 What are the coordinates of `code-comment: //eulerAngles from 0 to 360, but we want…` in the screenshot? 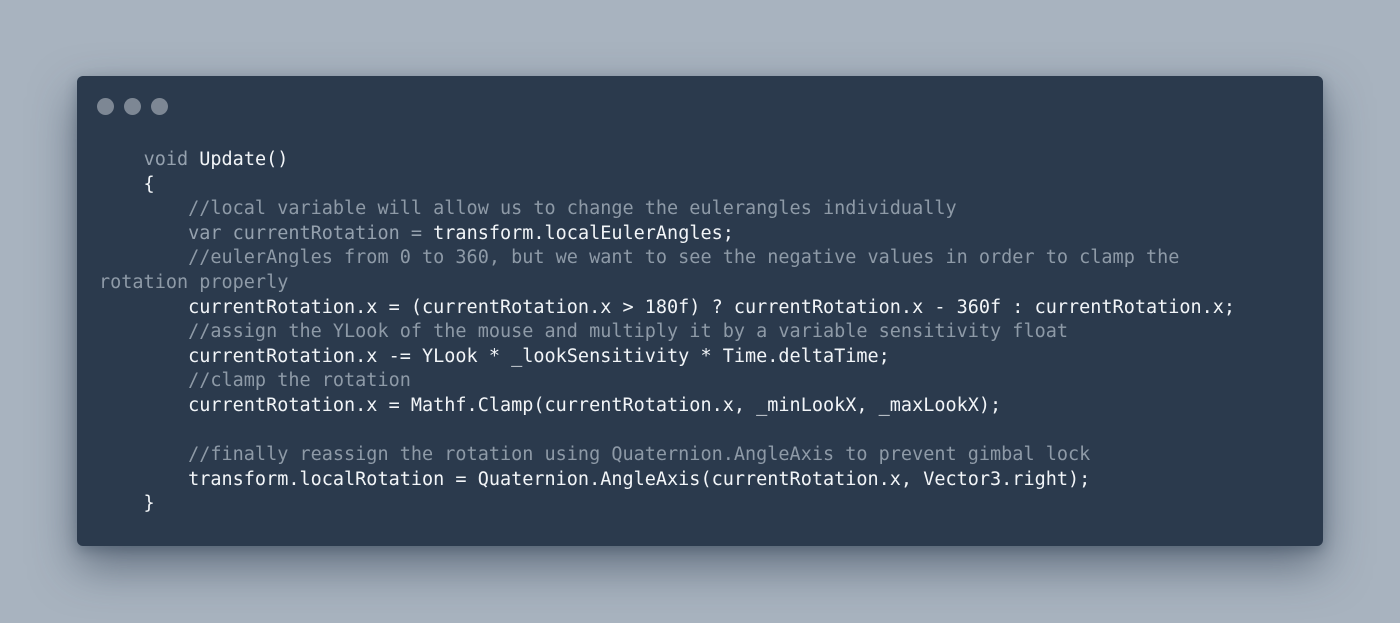 It's located at (639, 258).